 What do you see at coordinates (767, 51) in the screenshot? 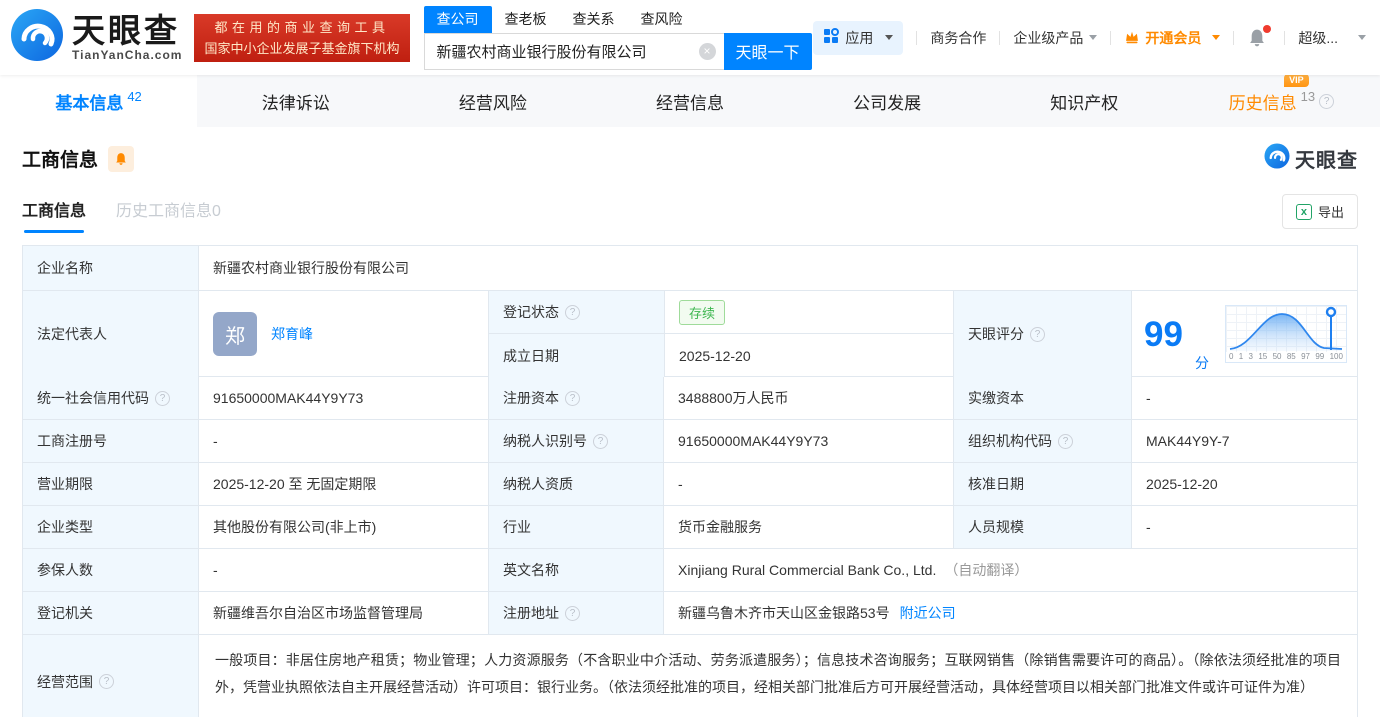
I see `search-button: 天眼一下` at bounding box center [767, 51].